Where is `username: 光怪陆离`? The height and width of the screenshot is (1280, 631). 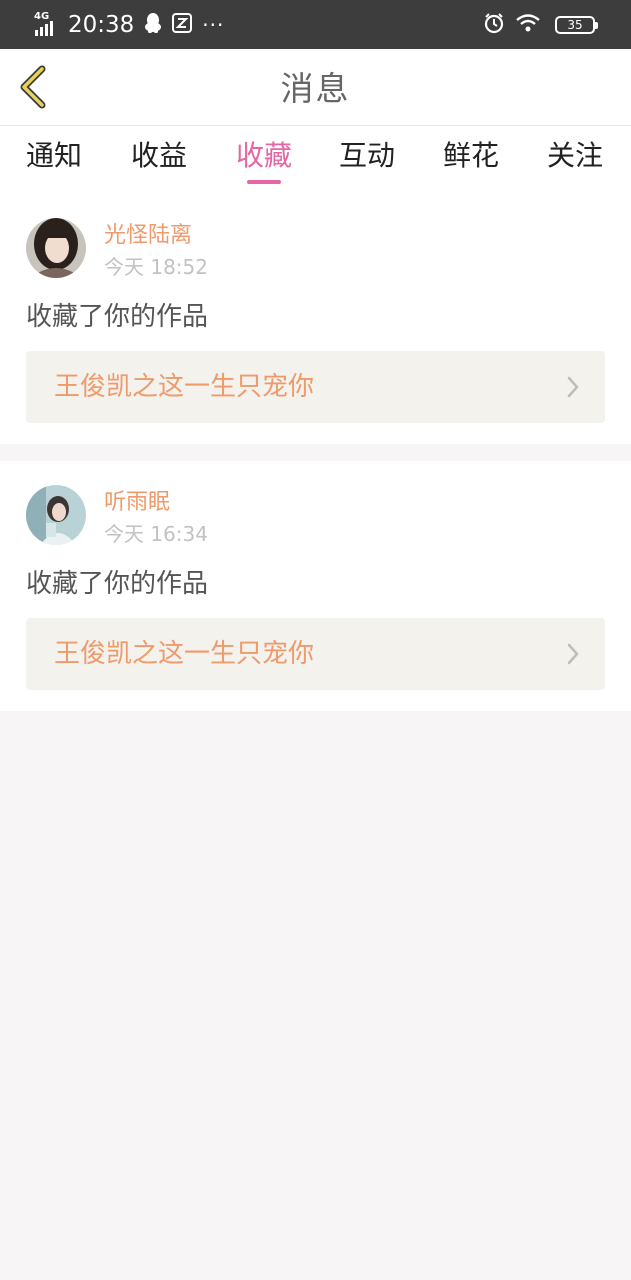 username: 光怪陆离 is located at coordinates (148, 236).